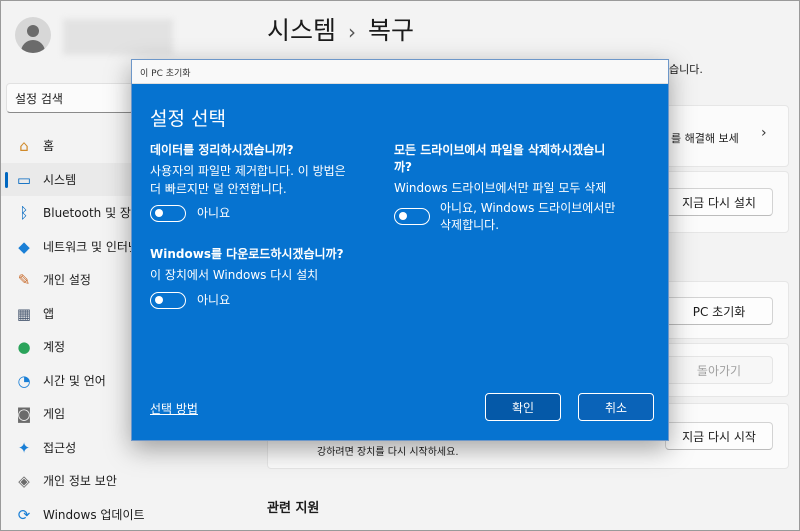 The height and width of the screenshot is (531, 800). What do you see at coordinates (80, 481) in the screenshot?
I see `sidebar-item-label: 개인 정보 보안` at bounding box center [80, 481].